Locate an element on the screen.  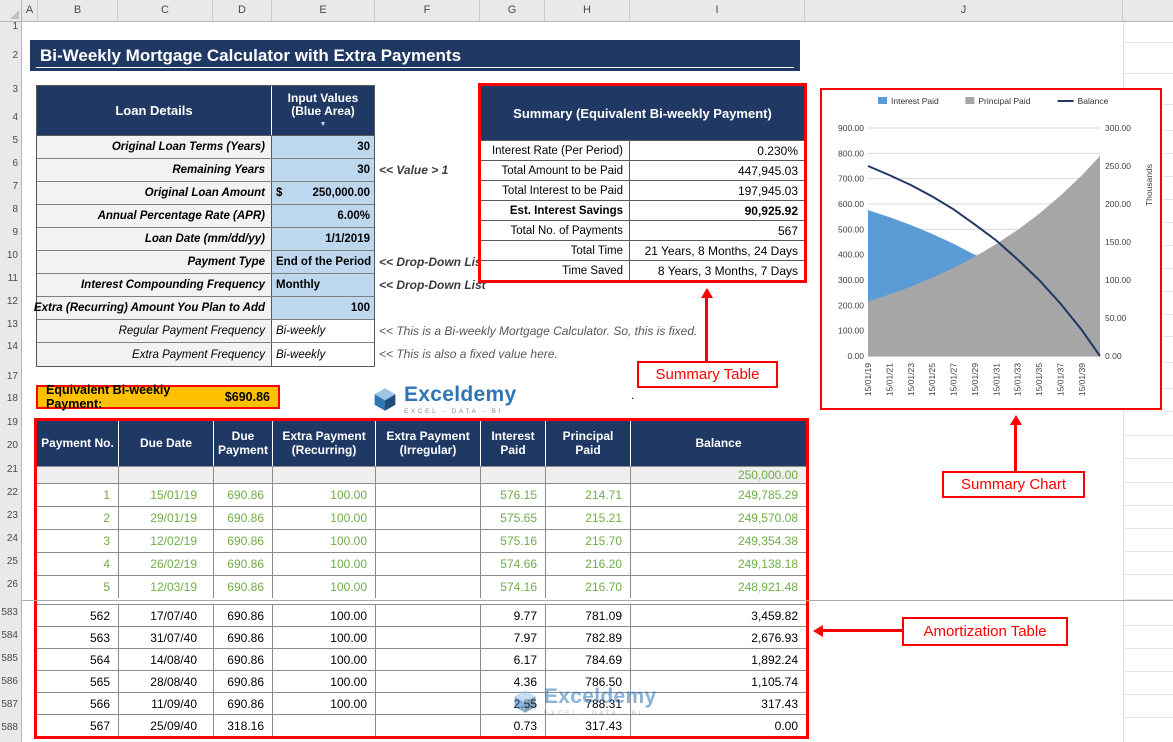
cell-principal: 214.71 is located at coordinates (588, 495).